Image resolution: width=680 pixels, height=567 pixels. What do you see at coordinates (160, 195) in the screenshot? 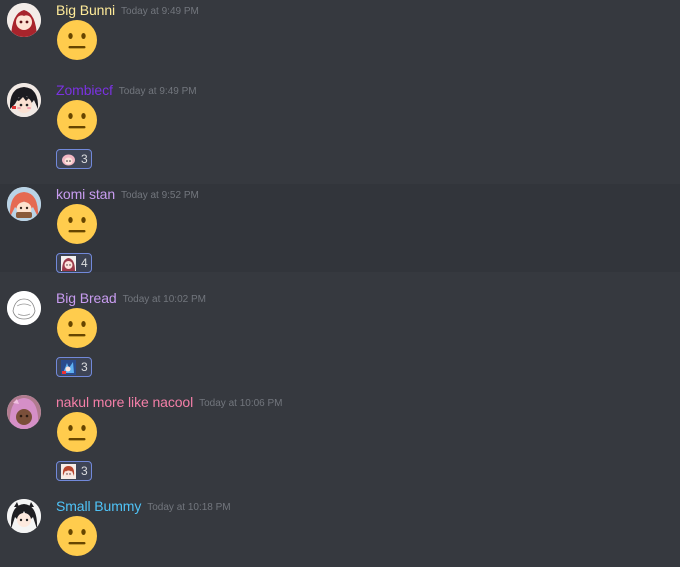
I see `timestamp: Today at 9:52 PM` at bounding box center [160, 195].